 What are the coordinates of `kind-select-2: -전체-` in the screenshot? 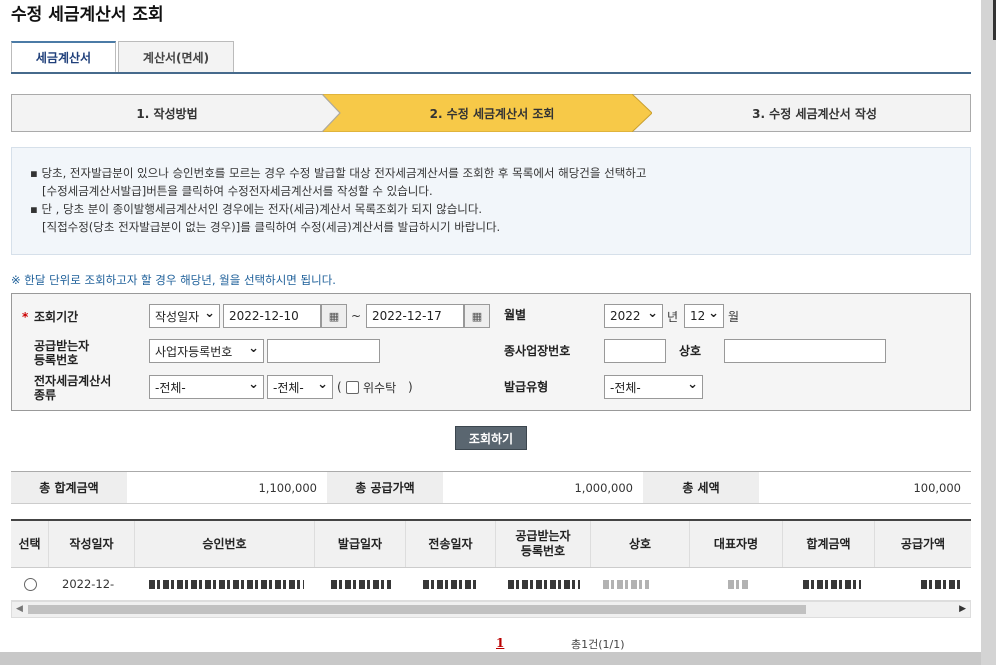 It's located at (300, 387).